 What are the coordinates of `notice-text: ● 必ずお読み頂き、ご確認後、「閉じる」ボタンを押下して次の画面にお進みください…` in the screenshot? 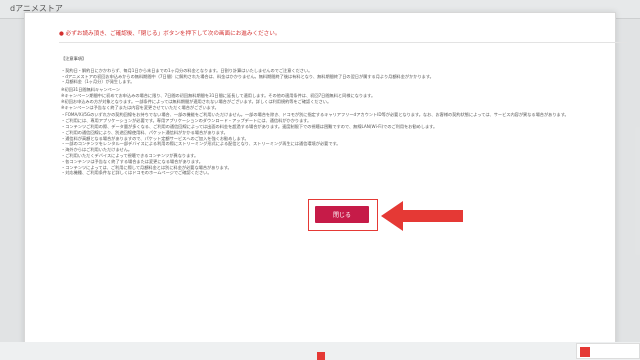 It's located at (170, 34).